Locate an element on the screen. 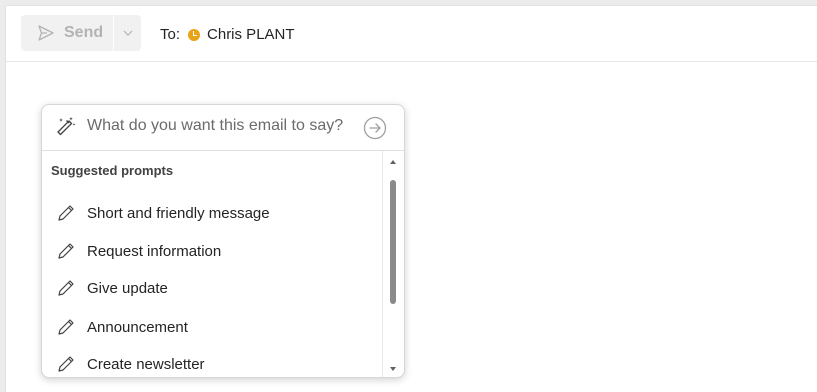 This screenshot has height=392, width=817. prompt-item-label: Announcement is located at coordinates (137, 327).